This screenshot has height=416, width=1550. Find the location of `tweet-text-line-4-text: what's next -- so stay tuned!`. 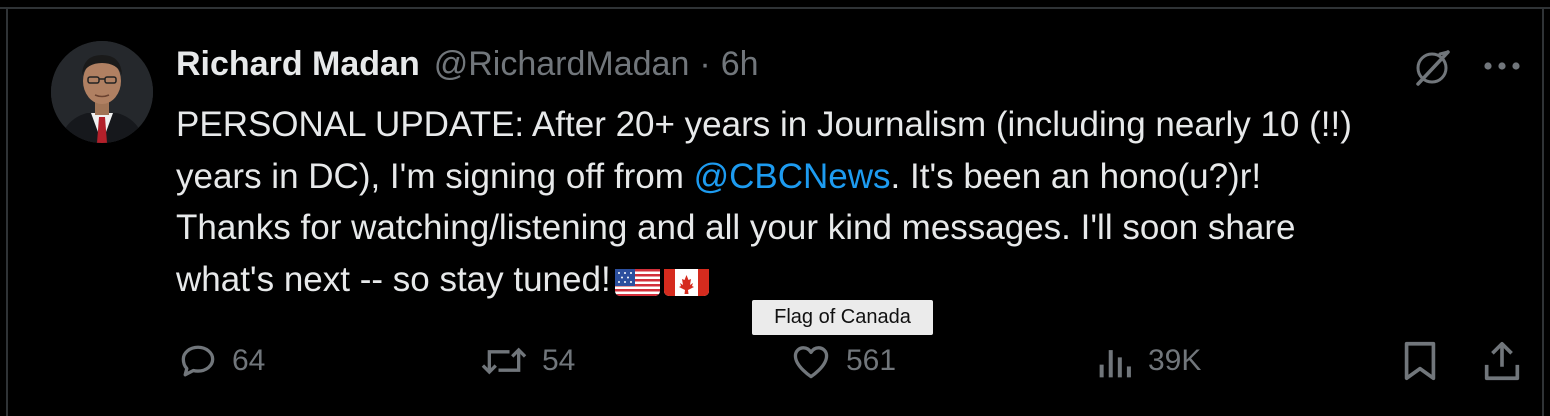

tweet-text-line-4-text: what's next -- so stay tuned! is located at coordinates (393, 279).